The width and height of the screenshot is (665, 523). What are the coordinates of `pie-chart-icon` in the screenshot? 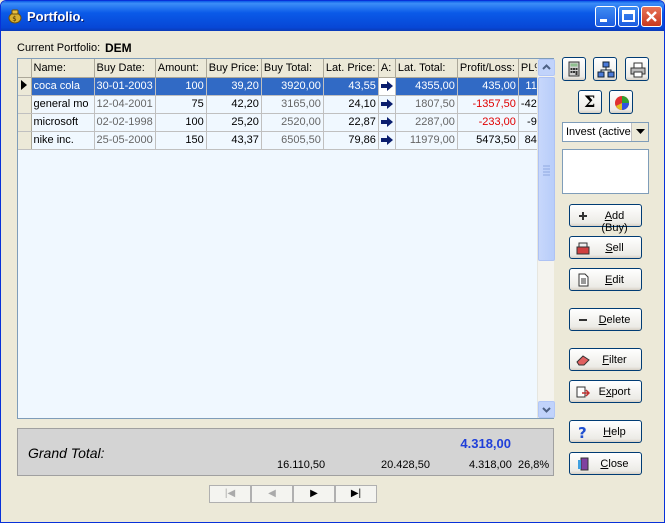 It's located at (622, 103).